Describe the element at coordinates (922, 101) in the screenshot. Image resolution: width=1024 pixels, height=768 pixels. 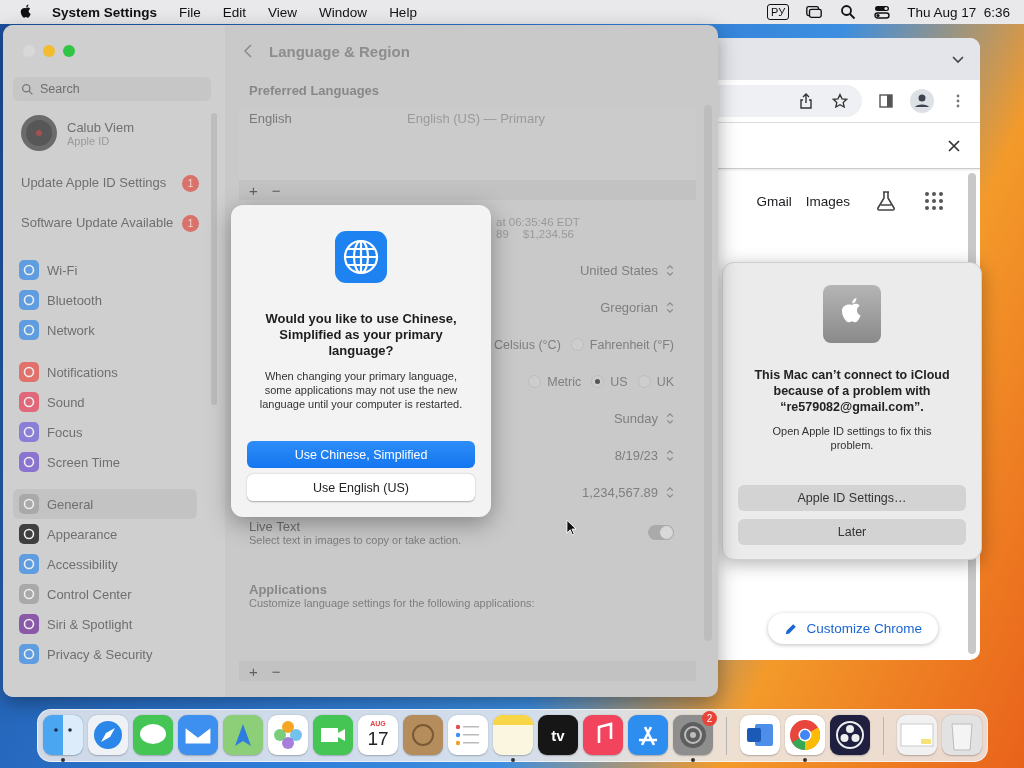
I see `profile-icon` at that location.